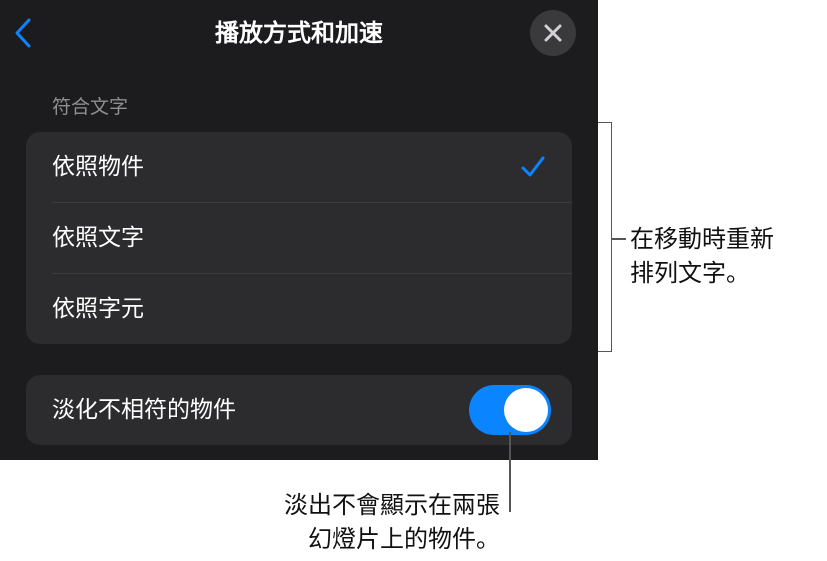 The width and height of the screenshot is (827, 561). I want to click on callout-leader-line, so click(510, 472).